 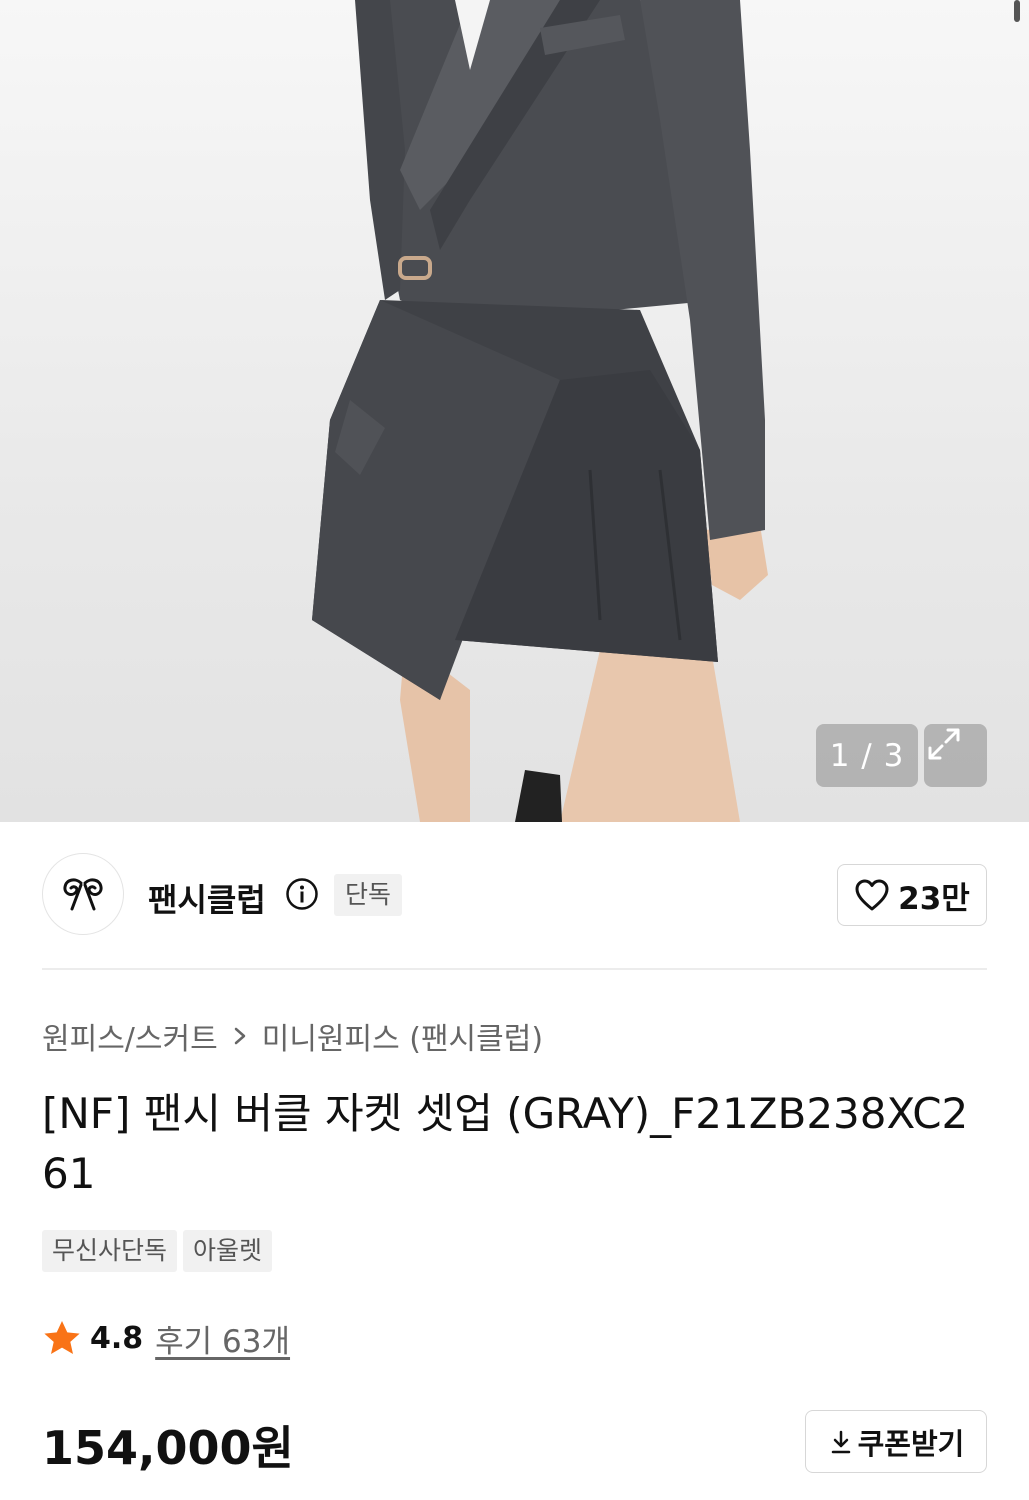 What do you see at coordinates (368, 895) in the screenshot?
I see `exclusive-badge: 단독` at bounding box center [368, 895].